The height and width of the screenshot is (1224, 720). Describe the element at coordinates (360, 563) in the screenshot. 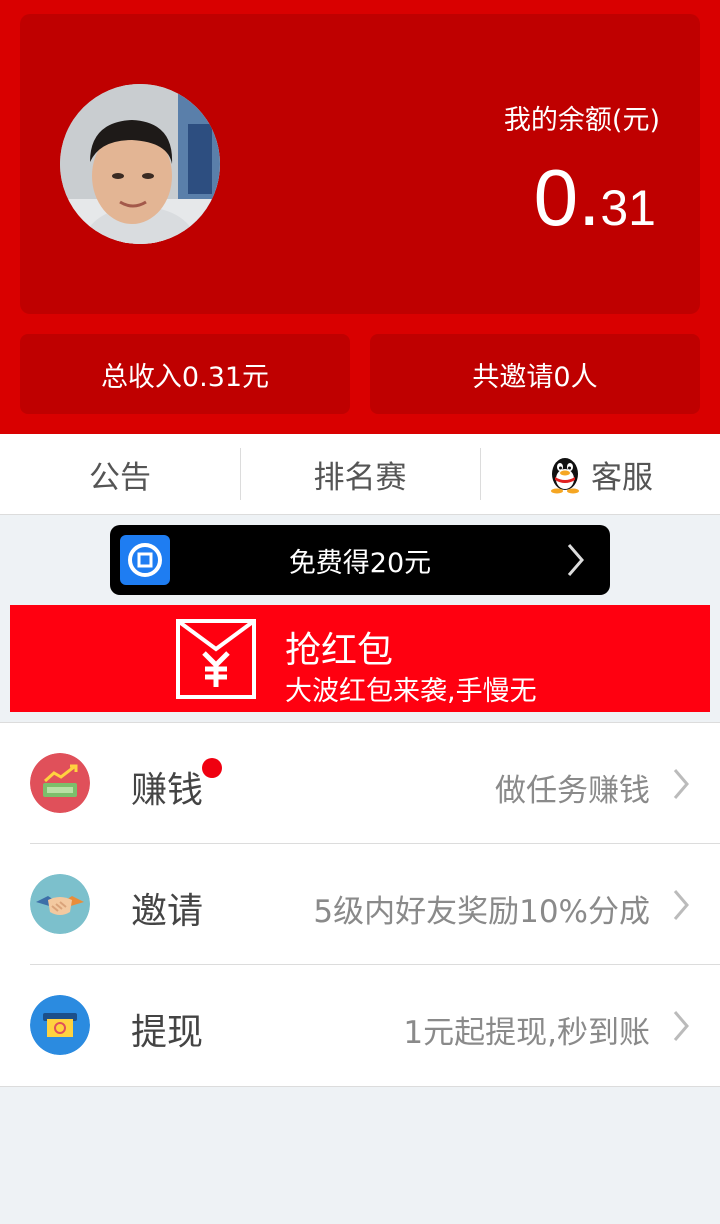

I see `promo-text: 免费得20元` at that location.